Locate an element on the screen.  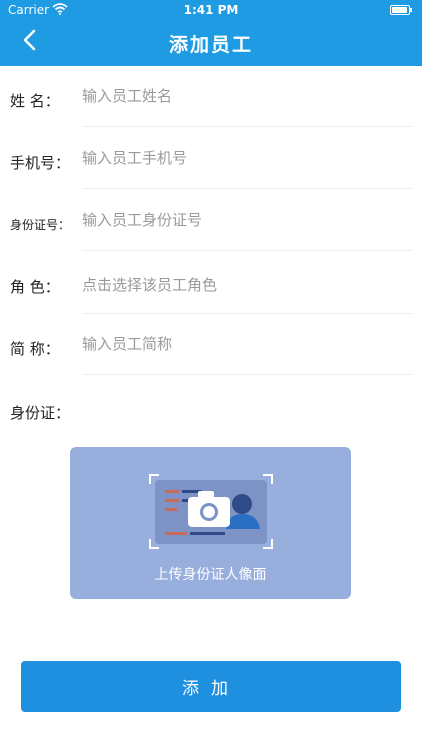
id-card-upload-button: 上传身份证人像面 is located at coordinates (210, 523).